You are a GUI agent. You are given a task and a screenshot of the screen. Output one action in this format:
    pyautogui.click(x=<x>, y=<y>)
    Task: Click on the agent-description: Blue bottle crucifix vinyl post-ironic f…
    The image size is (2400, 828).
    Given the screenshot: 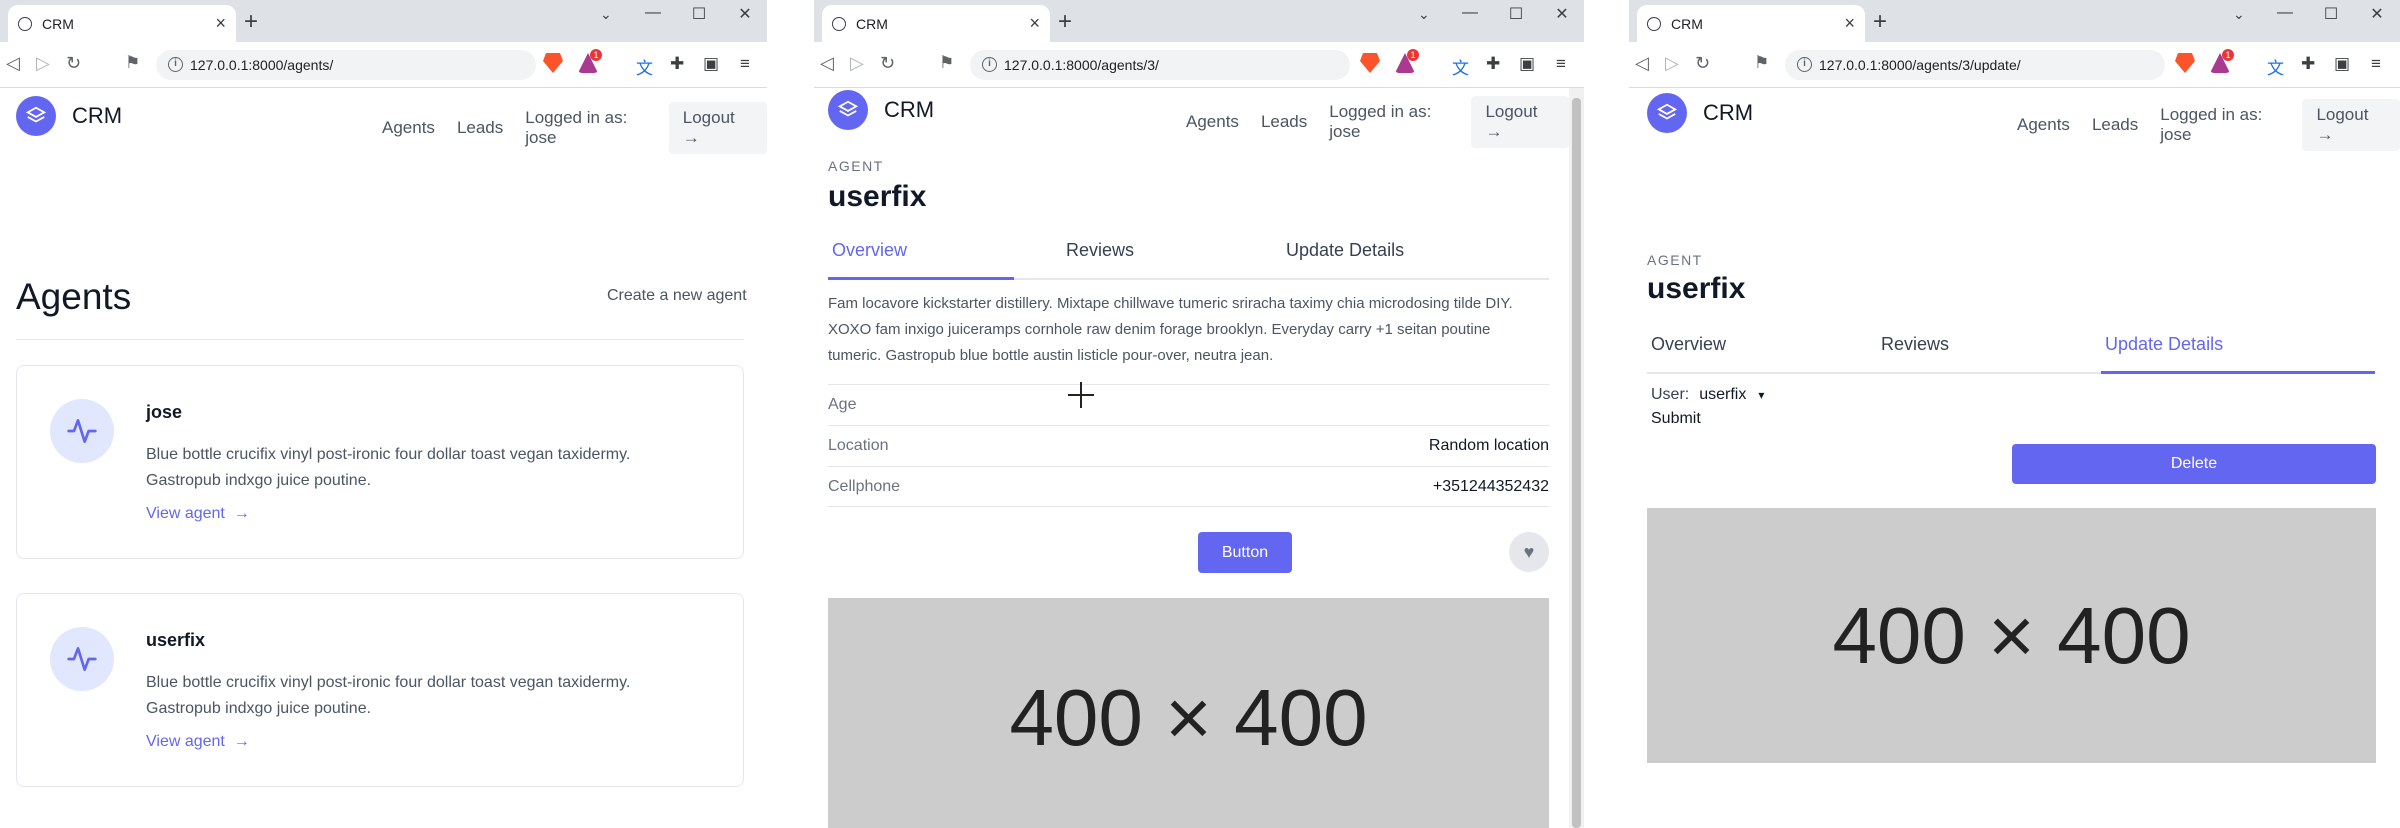 What is the action you would take?
    pyautogui.click(x=388, y=467)
    